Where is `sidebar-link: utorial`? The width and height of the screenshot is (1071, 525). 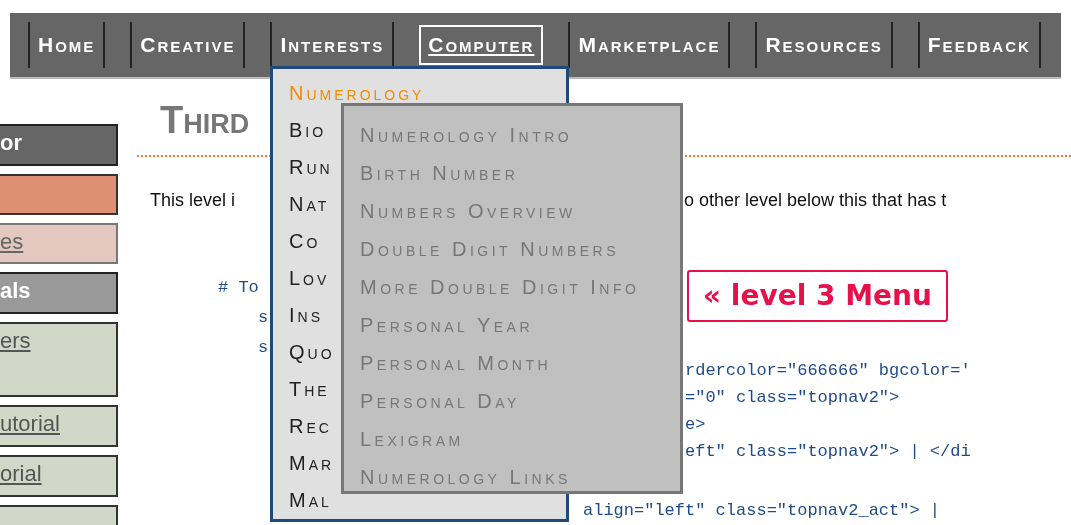 sidebar-link: utorial is located at coordinates (59, 426).